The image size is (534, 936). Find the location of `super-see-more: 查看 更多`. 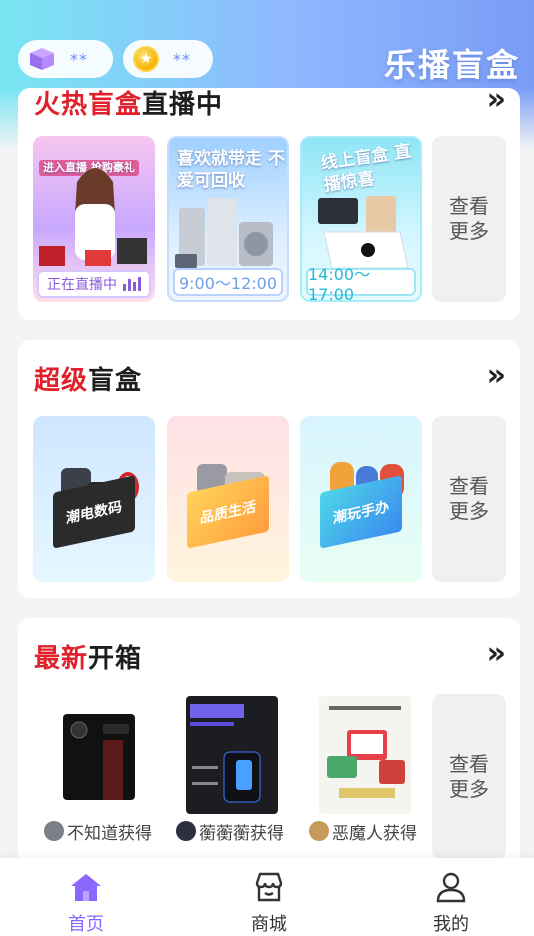

super-see-more: 查看 更多 is located at coordinates (469, 499).